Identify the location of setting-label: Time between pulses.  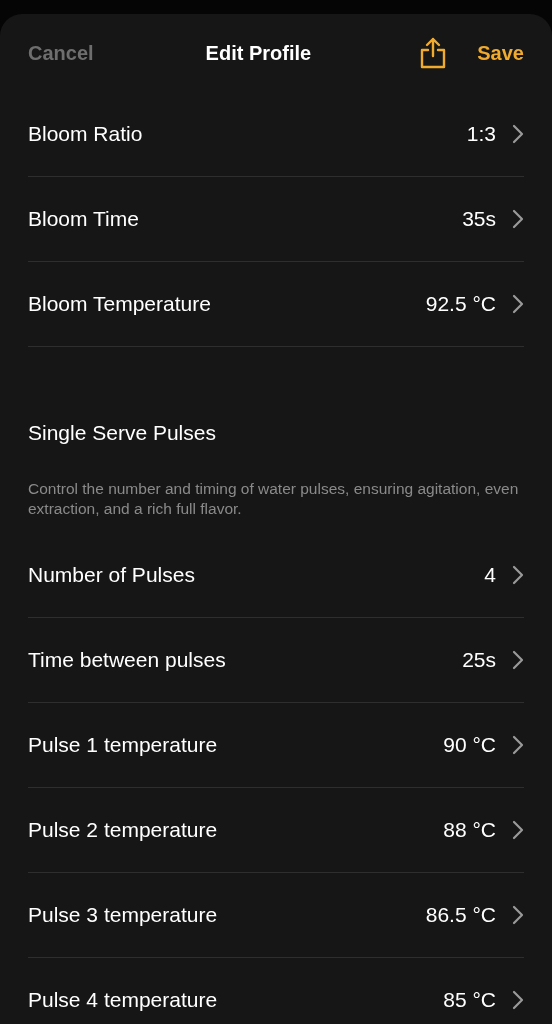
(127, 659).